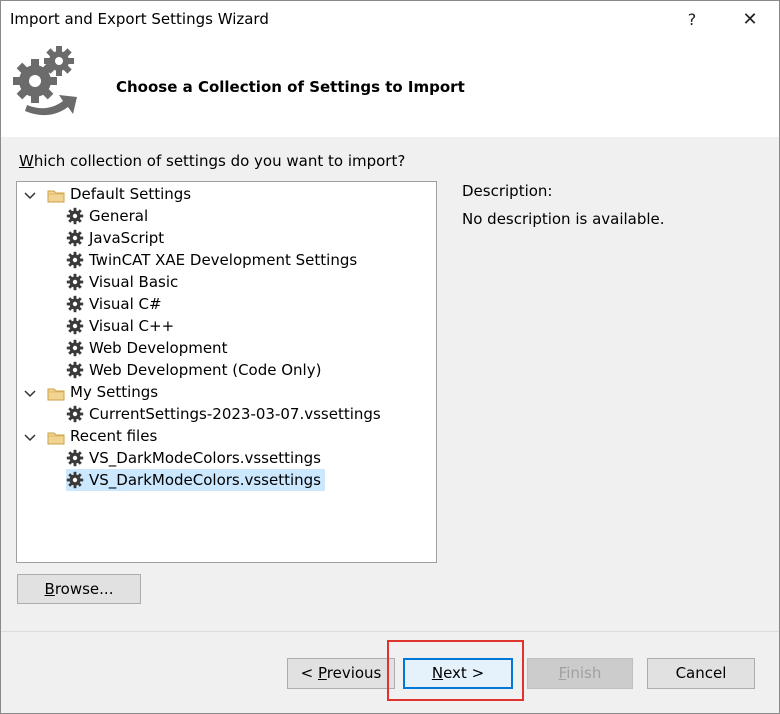 This screenshot has height=714, width=780. I want to click on description-label: Description:, so click(507, 191).